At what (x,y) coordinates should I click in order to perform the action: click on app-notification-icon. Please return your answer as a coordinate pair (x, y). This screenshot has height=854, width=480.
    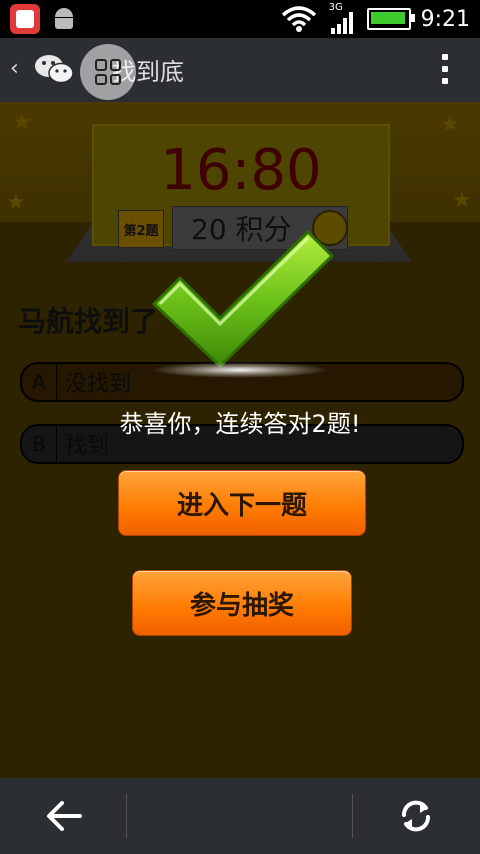
    Looking at the image, I should click on (25, 19).